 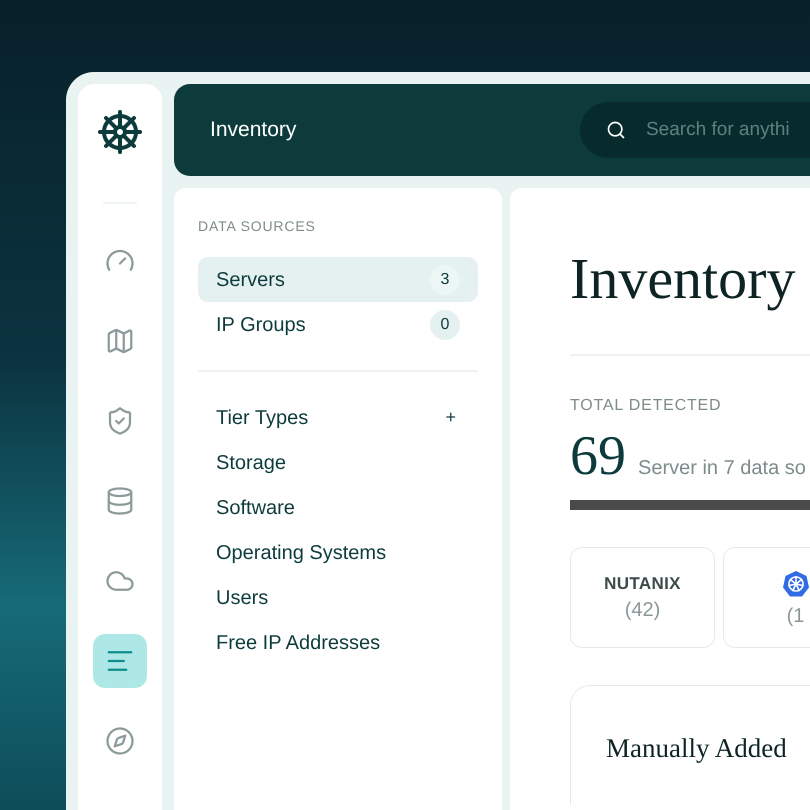 What do you see at coordinates (642, 610) in the screenshot?
I see `source-count: (42)` at bounding box center [642, 610].